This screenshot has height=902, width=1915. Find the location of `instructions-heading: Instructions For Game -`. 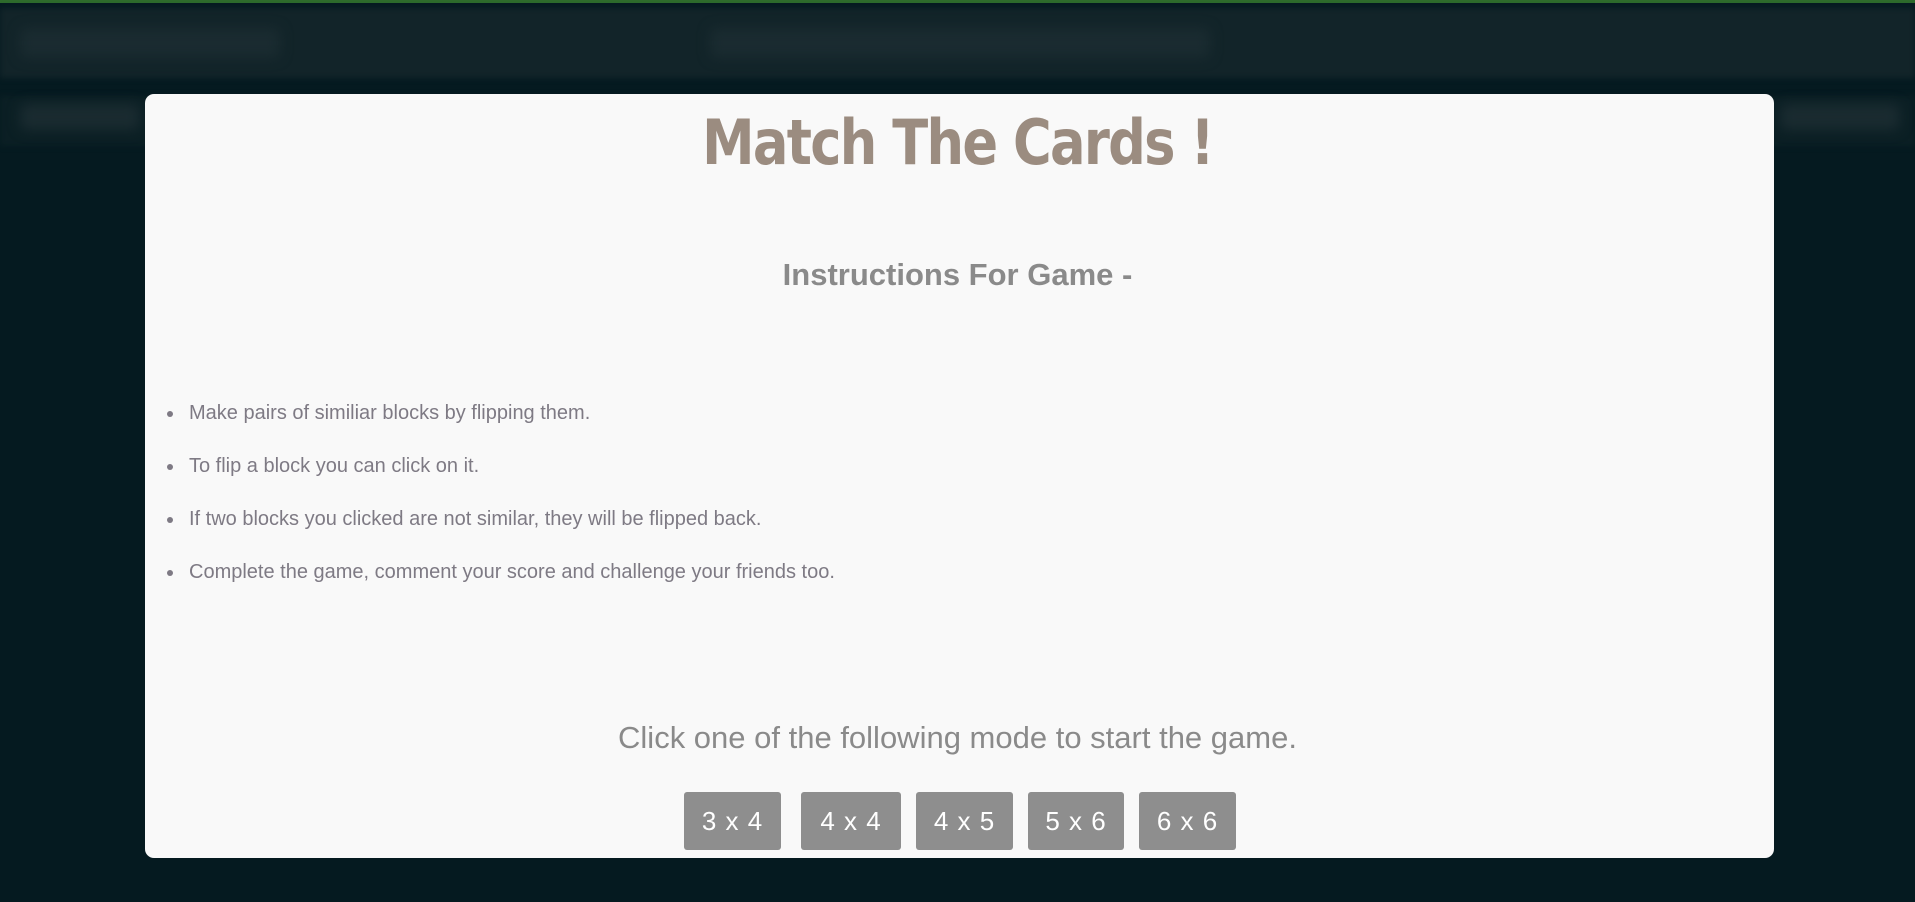

instructions-heading: Instructions For Game - is located at coordinates (957, 274).